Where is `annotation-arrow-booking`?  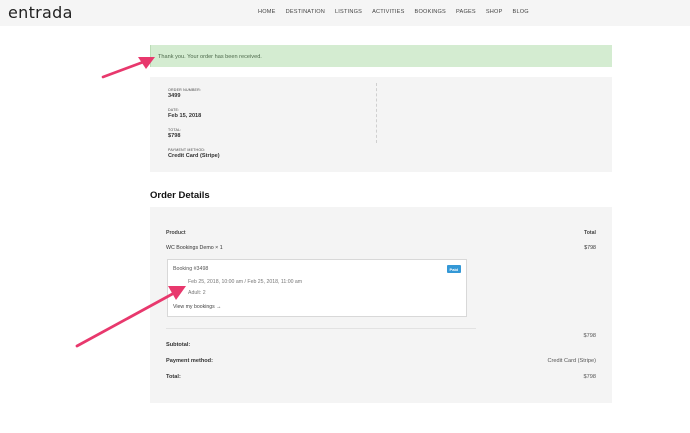
annotation-arrow-booking is located at coordinates (130, 317).